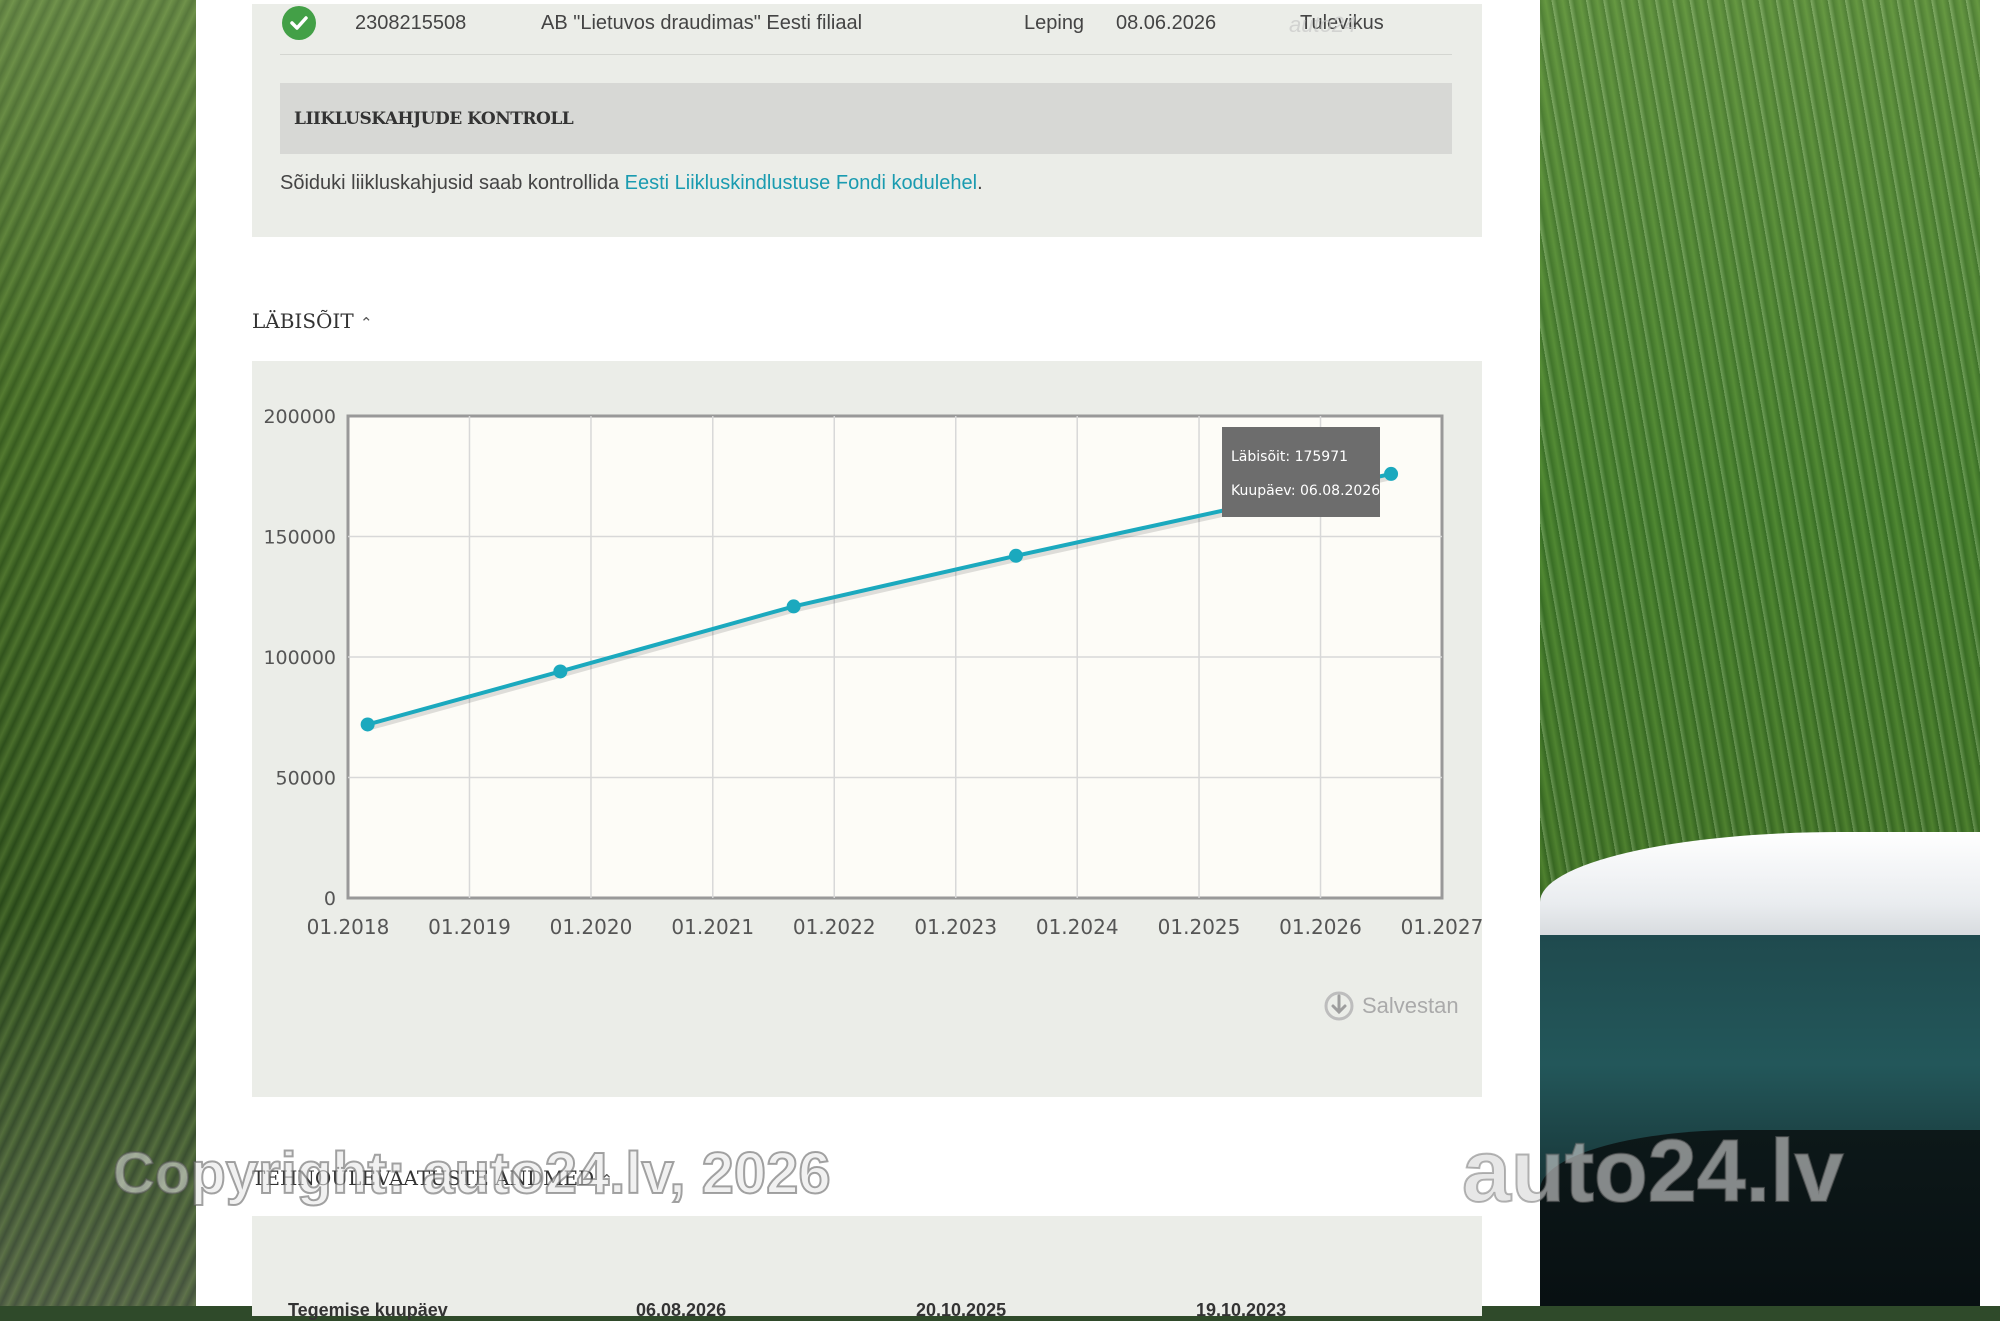 The width and height of the screenshot is (2000, 1321). What do you see at coordinates (366, 323) in the screenshot?
I see `chevron-double-up-icon: ⌃` at bounding box center [366, 323].